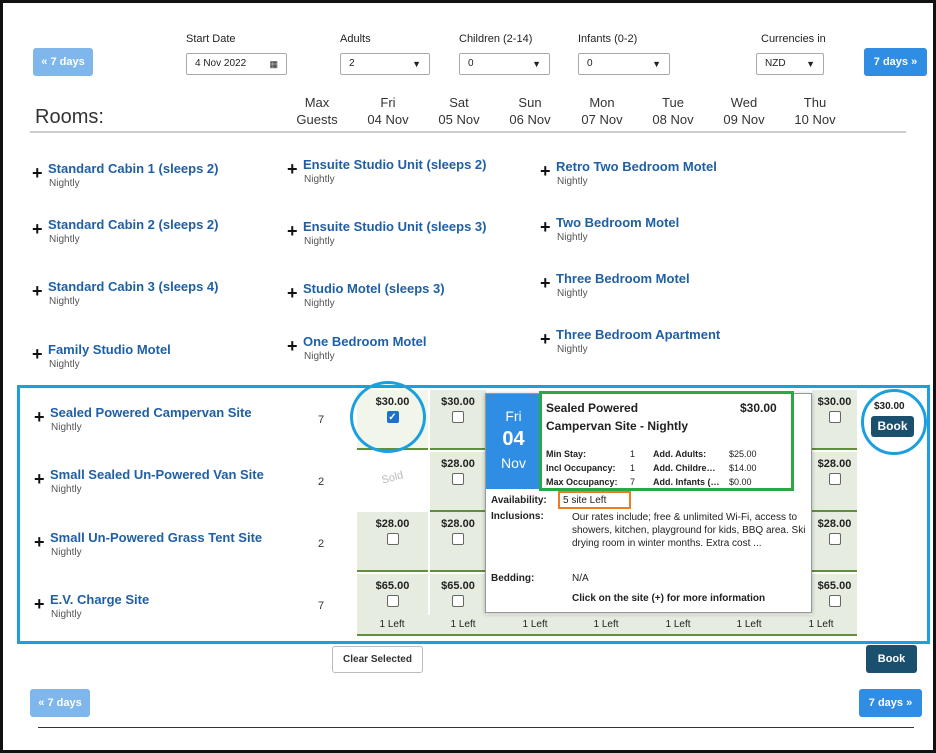 This screenshot has width=936, height=753. I want to click on day-header-5: Wed 09 Nov, so click(744, 111).